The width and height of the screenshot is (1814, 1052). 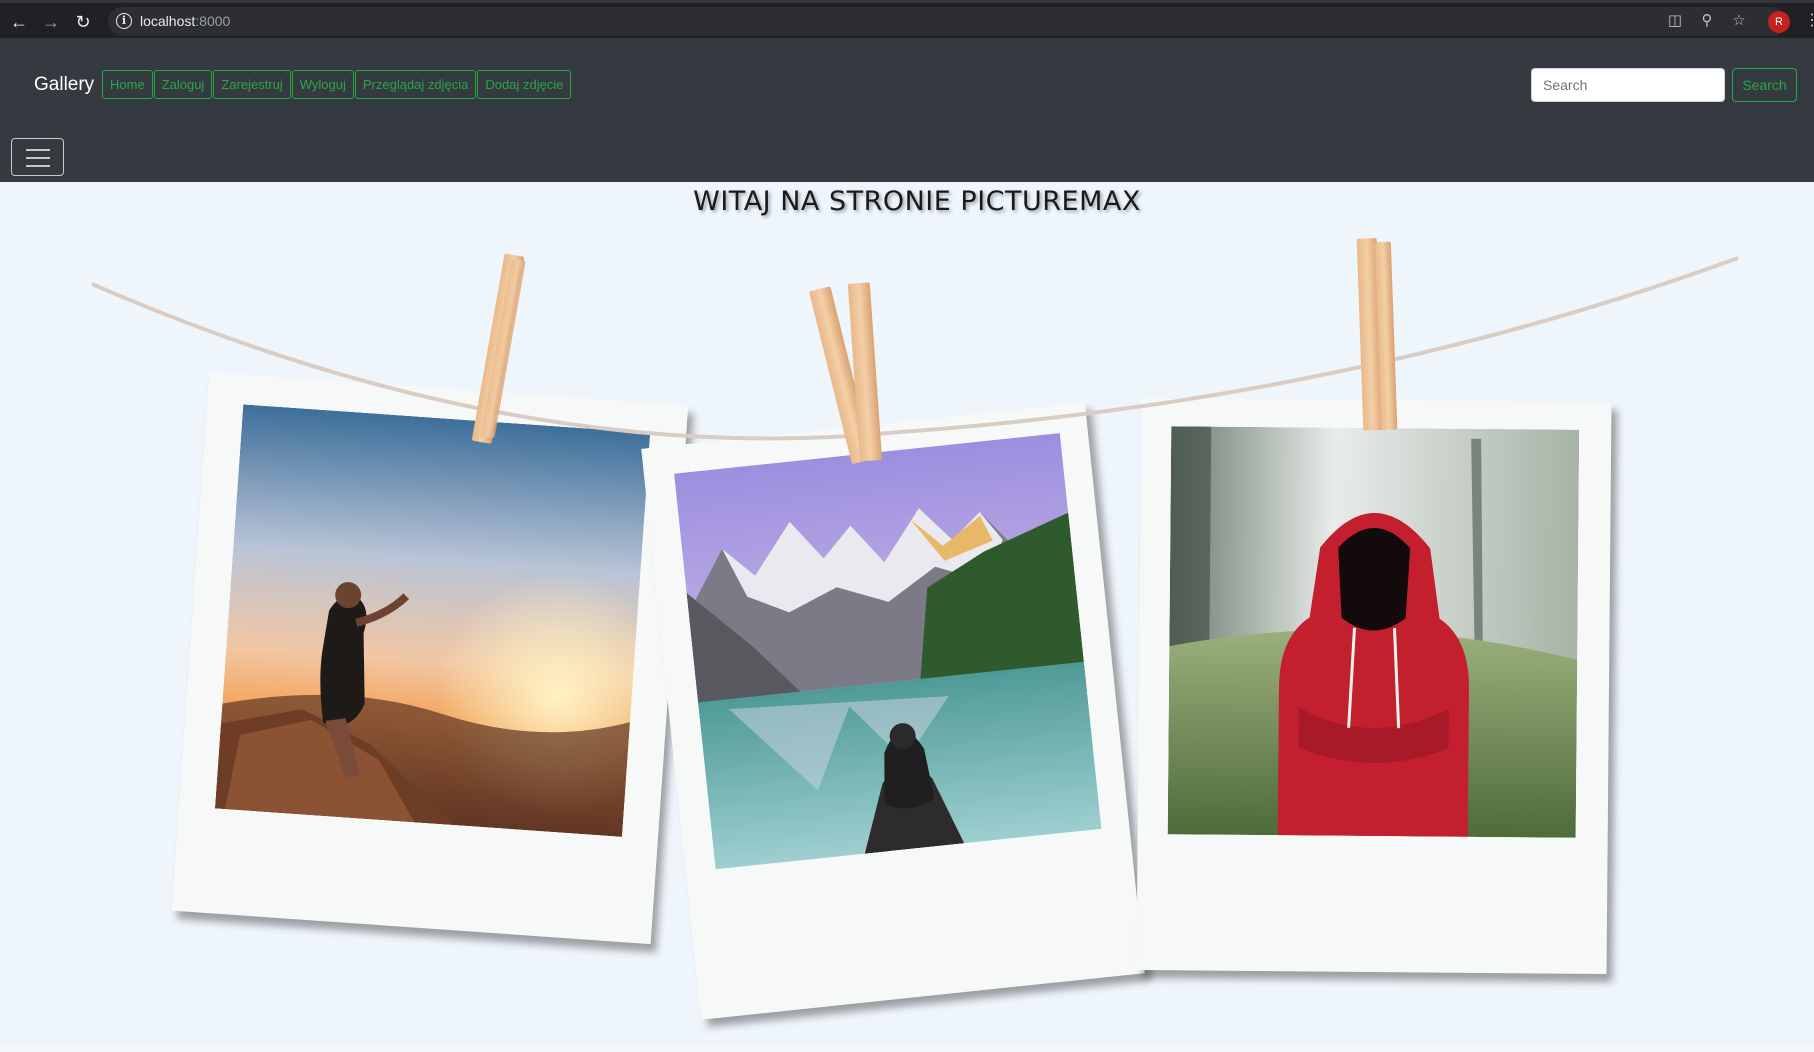 I want to click on nav-logout-button: Wyloguj, so click(x=322, y=84).